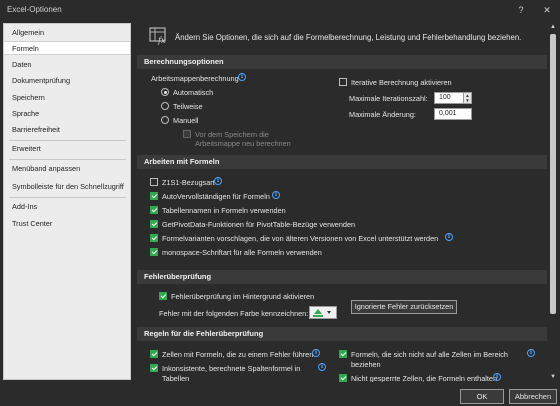  Describe the element at coordinates (34, 9) in the screenshot. I see `window-title: Excel-Optionen` at that location.